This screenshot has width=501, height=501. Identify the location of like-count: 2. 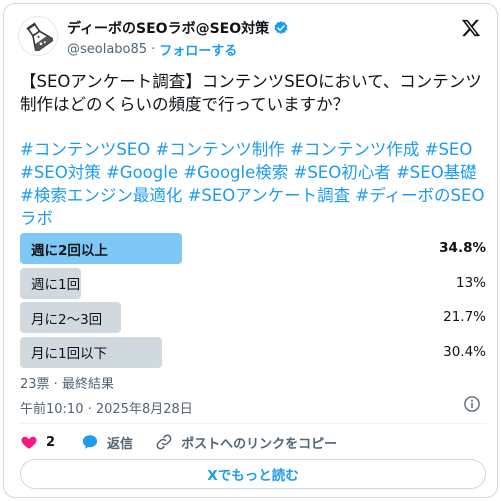
(51, 442).